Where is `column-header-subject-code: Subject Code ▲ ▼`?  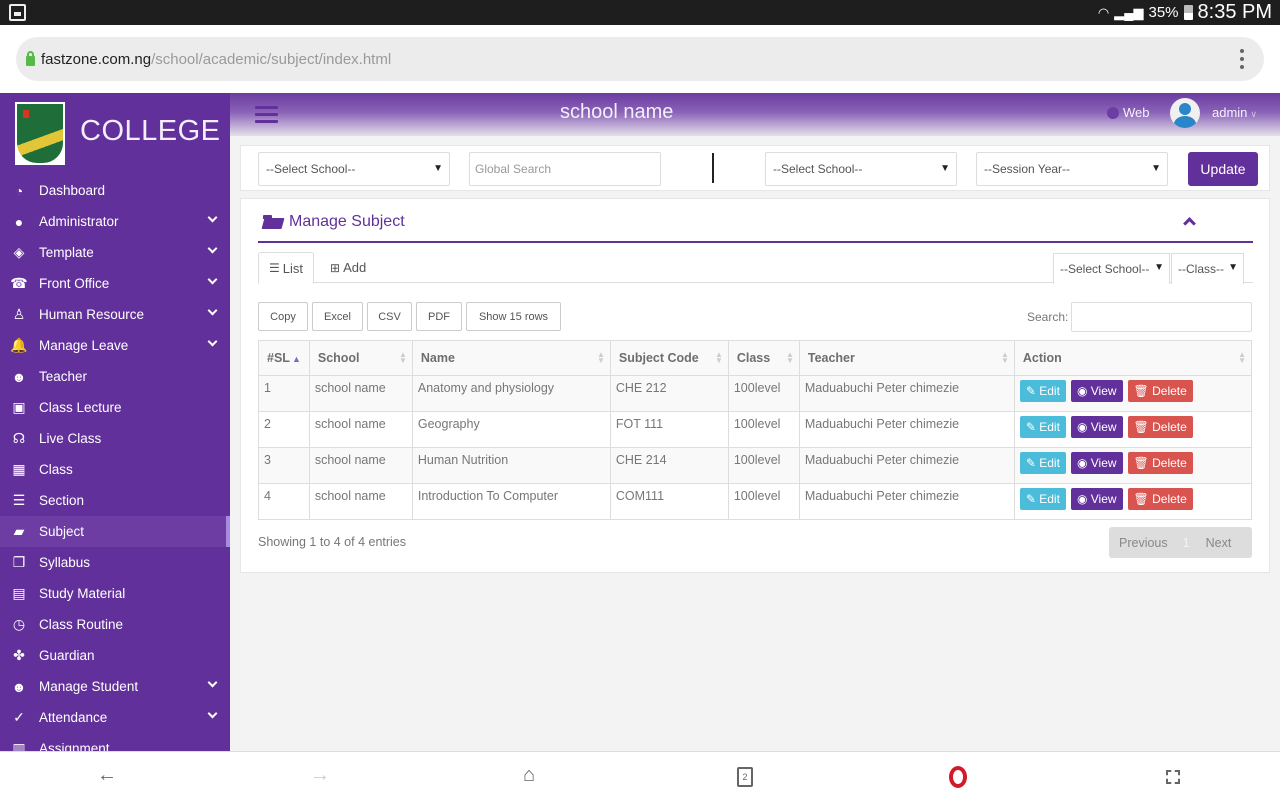
column-header-subject-code: Subject Code ▲ ▼ is located at coordinates (669, 358).